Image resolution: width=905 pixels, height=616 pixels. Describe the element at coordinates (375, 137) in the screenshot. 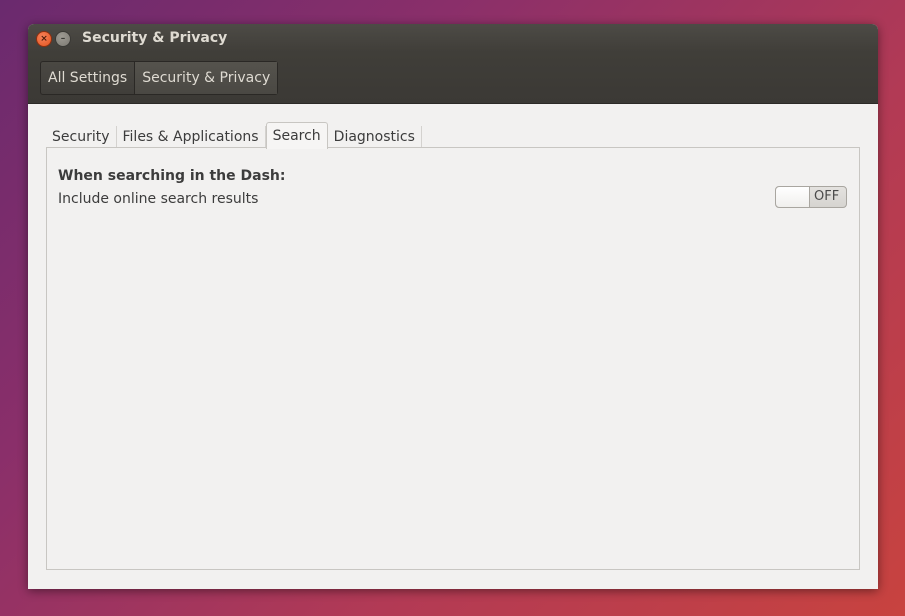

I see `tab-diagnostics: Diagnostics` at that location.